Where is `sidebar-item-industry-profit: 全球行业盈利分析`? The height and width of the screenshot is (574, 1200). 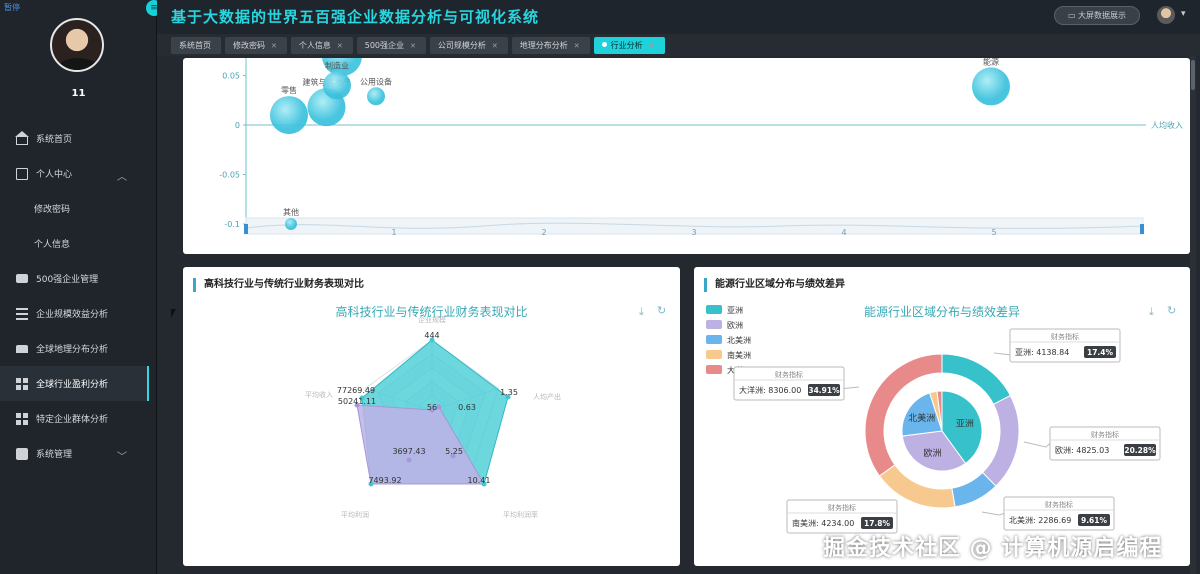
sidebar-item-industry-profit: 全球行业盈利分析 is located at coordinates (74, 383).